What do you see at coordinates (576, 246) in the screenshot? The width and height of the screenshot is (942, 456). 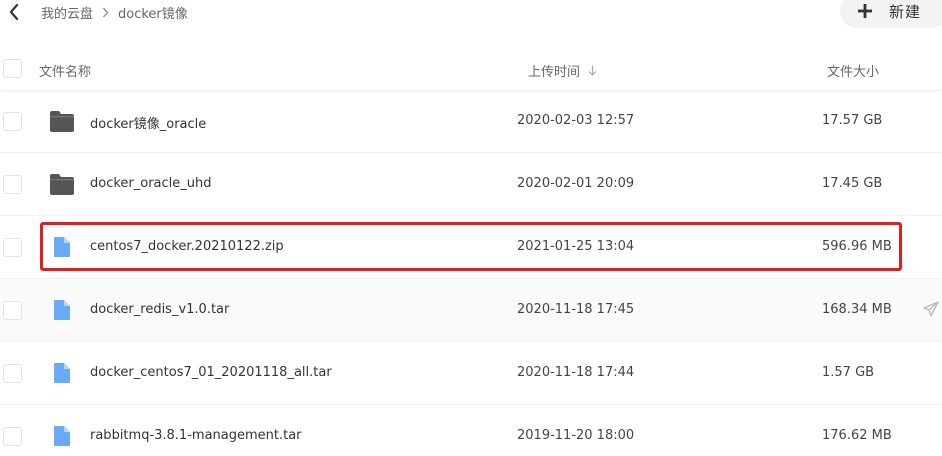 I see `file-upload-time: 2021-01-25 13:04` at bounding box center [576, 246].